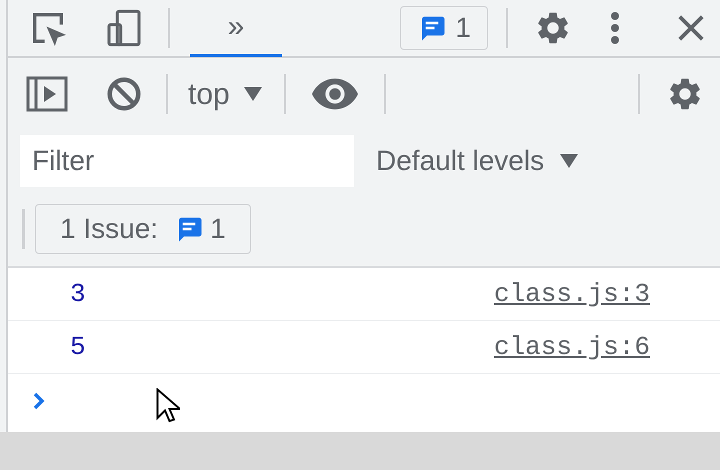 The height and width of the screenshot is (470, 720). What do you see at coordinates (335, 94) in the screenshot?
I see `eye-icon` at bounding box center [335, 94].